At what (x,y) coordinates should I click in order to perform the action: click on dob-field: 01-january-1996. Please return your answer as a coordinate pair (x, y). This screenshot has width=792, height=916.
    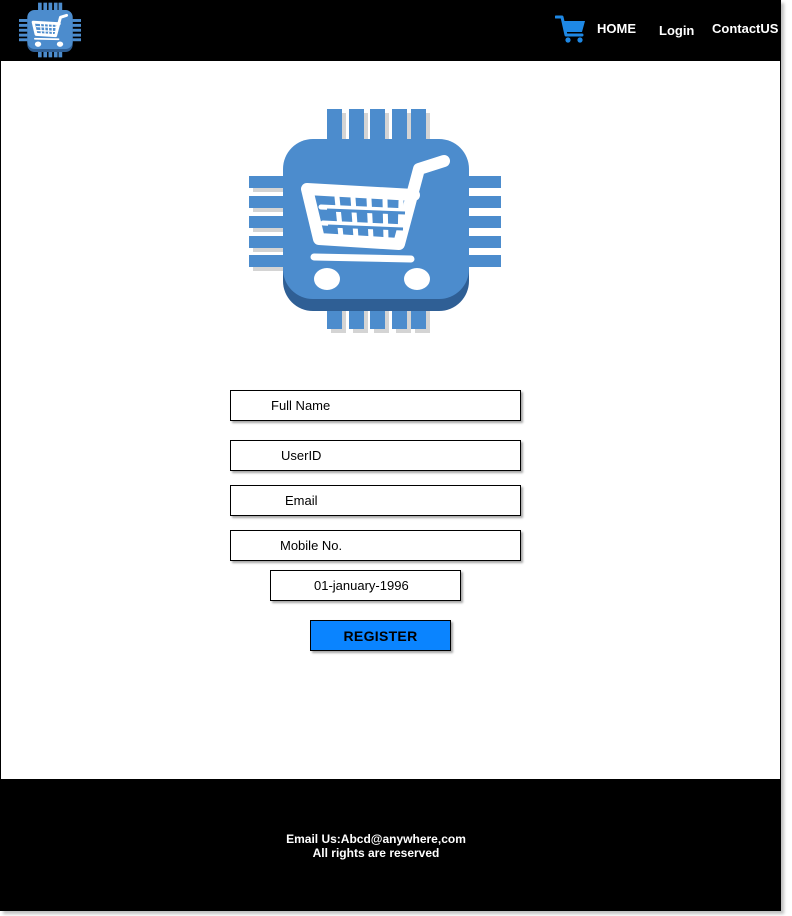
    Looking at the image, I should click on (365, 585).